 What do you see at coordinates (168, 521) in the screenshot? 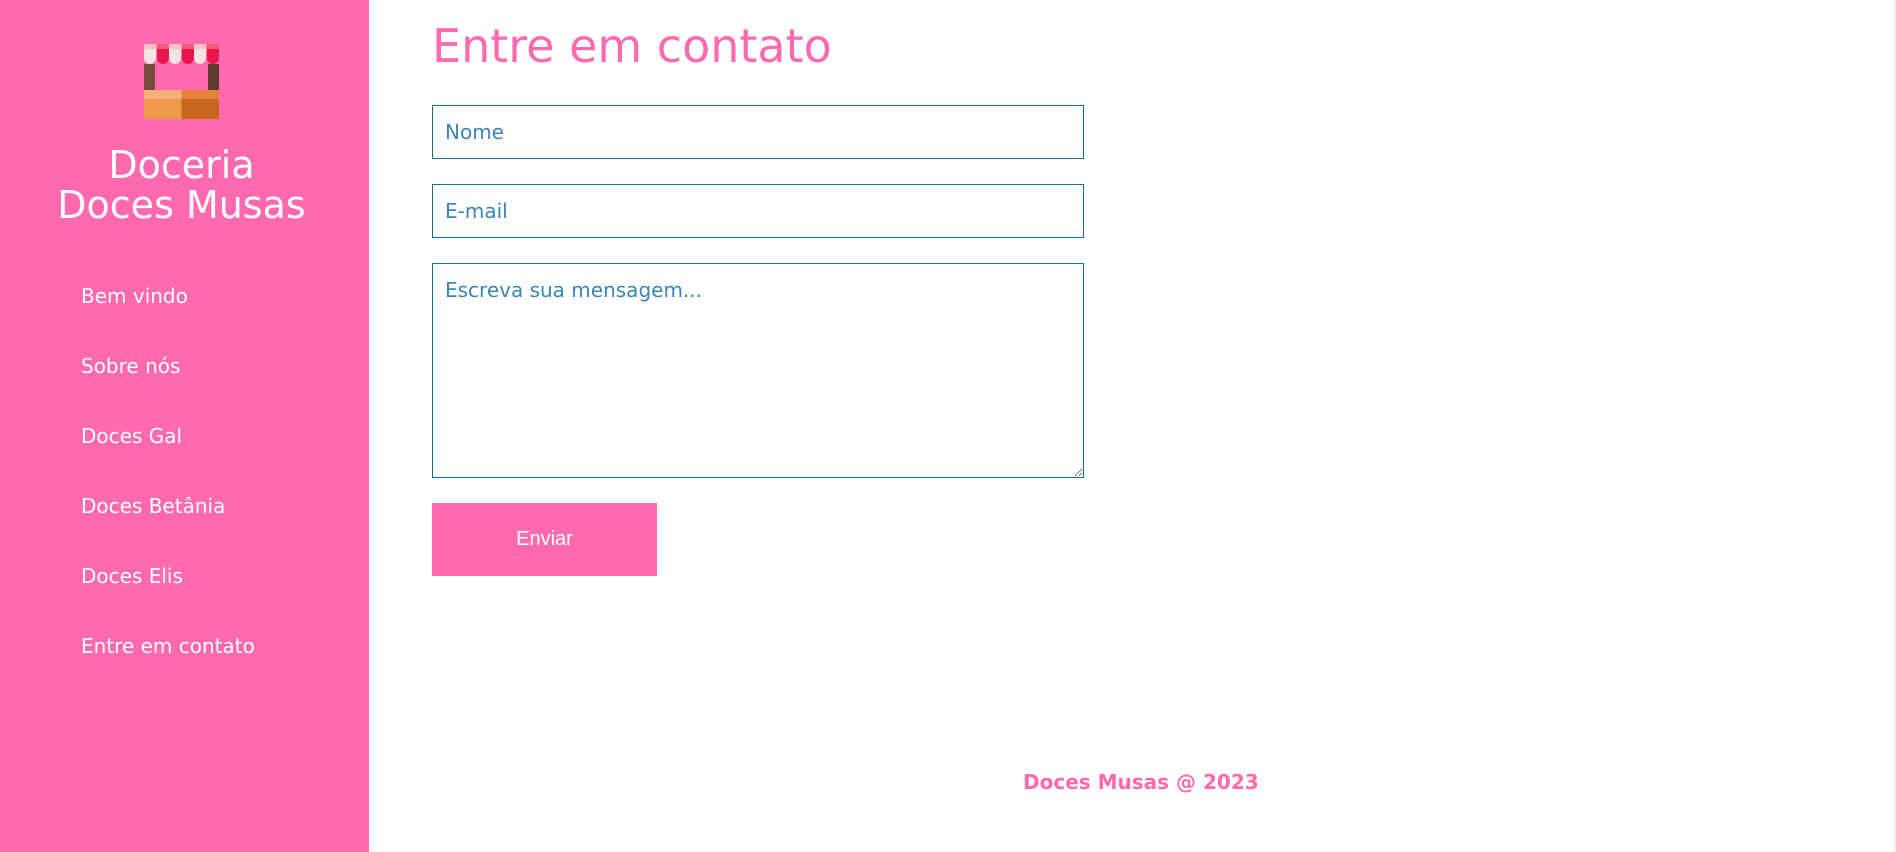
I see `nav-item-doces-betania: Doces Betânia` at bounding box center [168, 521].